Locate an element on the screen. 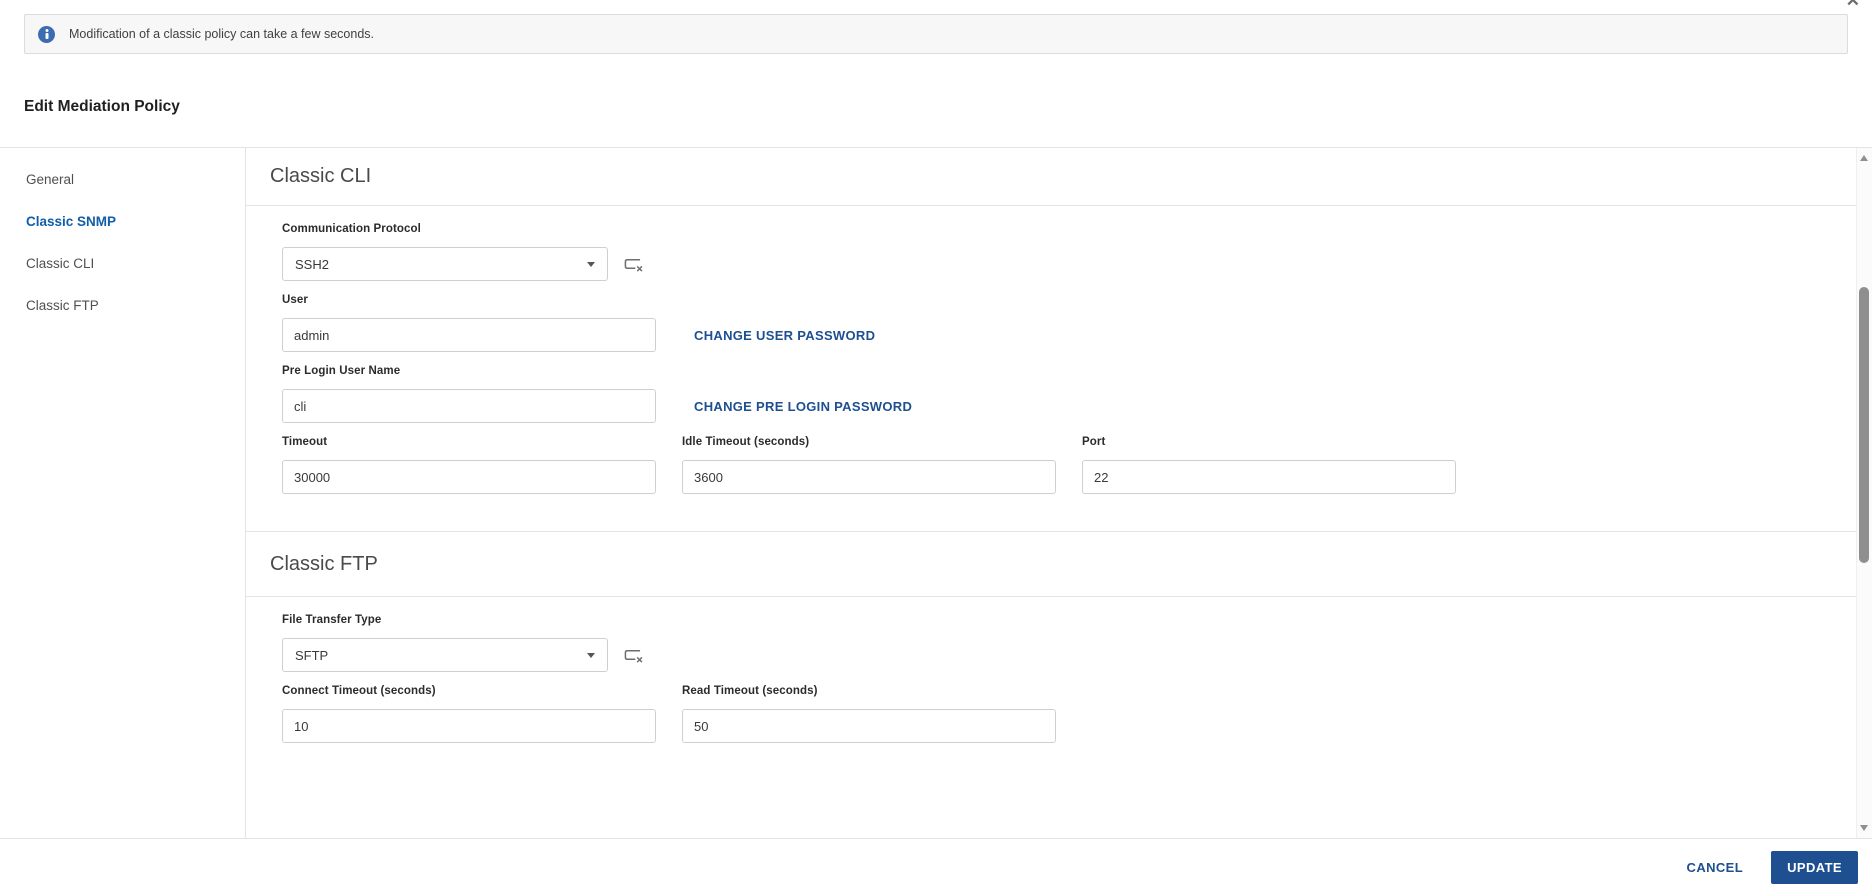 This screenshot has width=1872, height=896. page-title: Edit Mediation Policy is located at coordinates (102, 106).